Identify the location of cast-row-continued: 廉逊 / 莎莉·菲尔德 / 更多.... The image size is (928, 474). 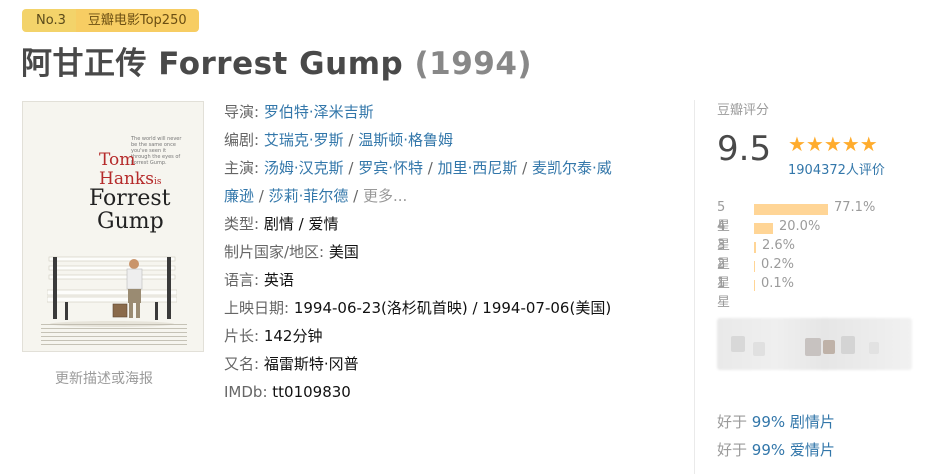
(452, 196).